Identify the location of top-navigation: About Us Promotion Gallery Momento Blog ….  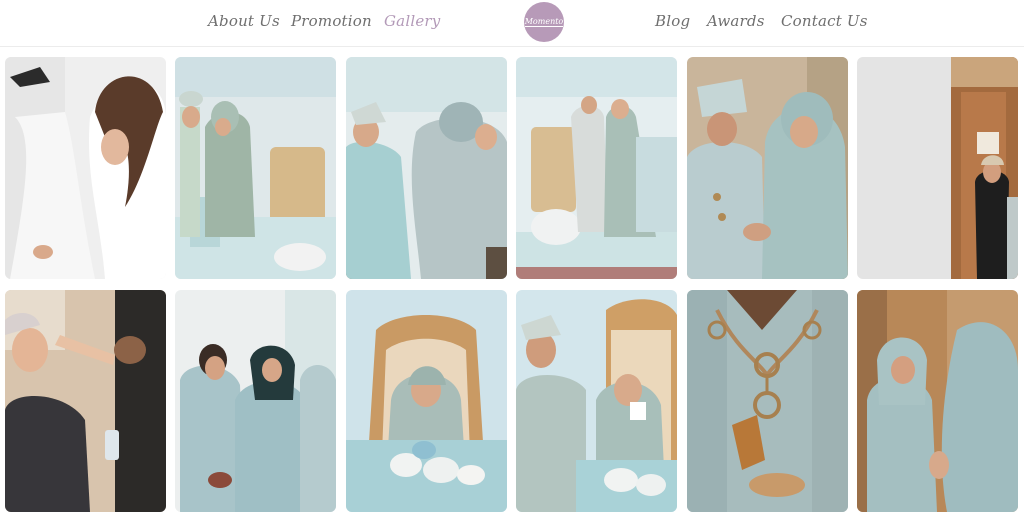
(512, 23).